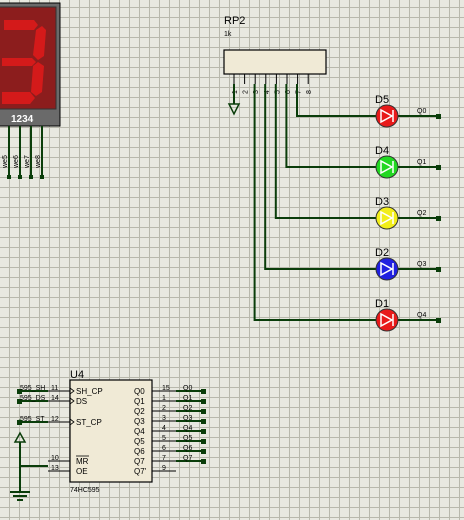  I want to click on u4-right-pin-number: 9, so click(164, 468).